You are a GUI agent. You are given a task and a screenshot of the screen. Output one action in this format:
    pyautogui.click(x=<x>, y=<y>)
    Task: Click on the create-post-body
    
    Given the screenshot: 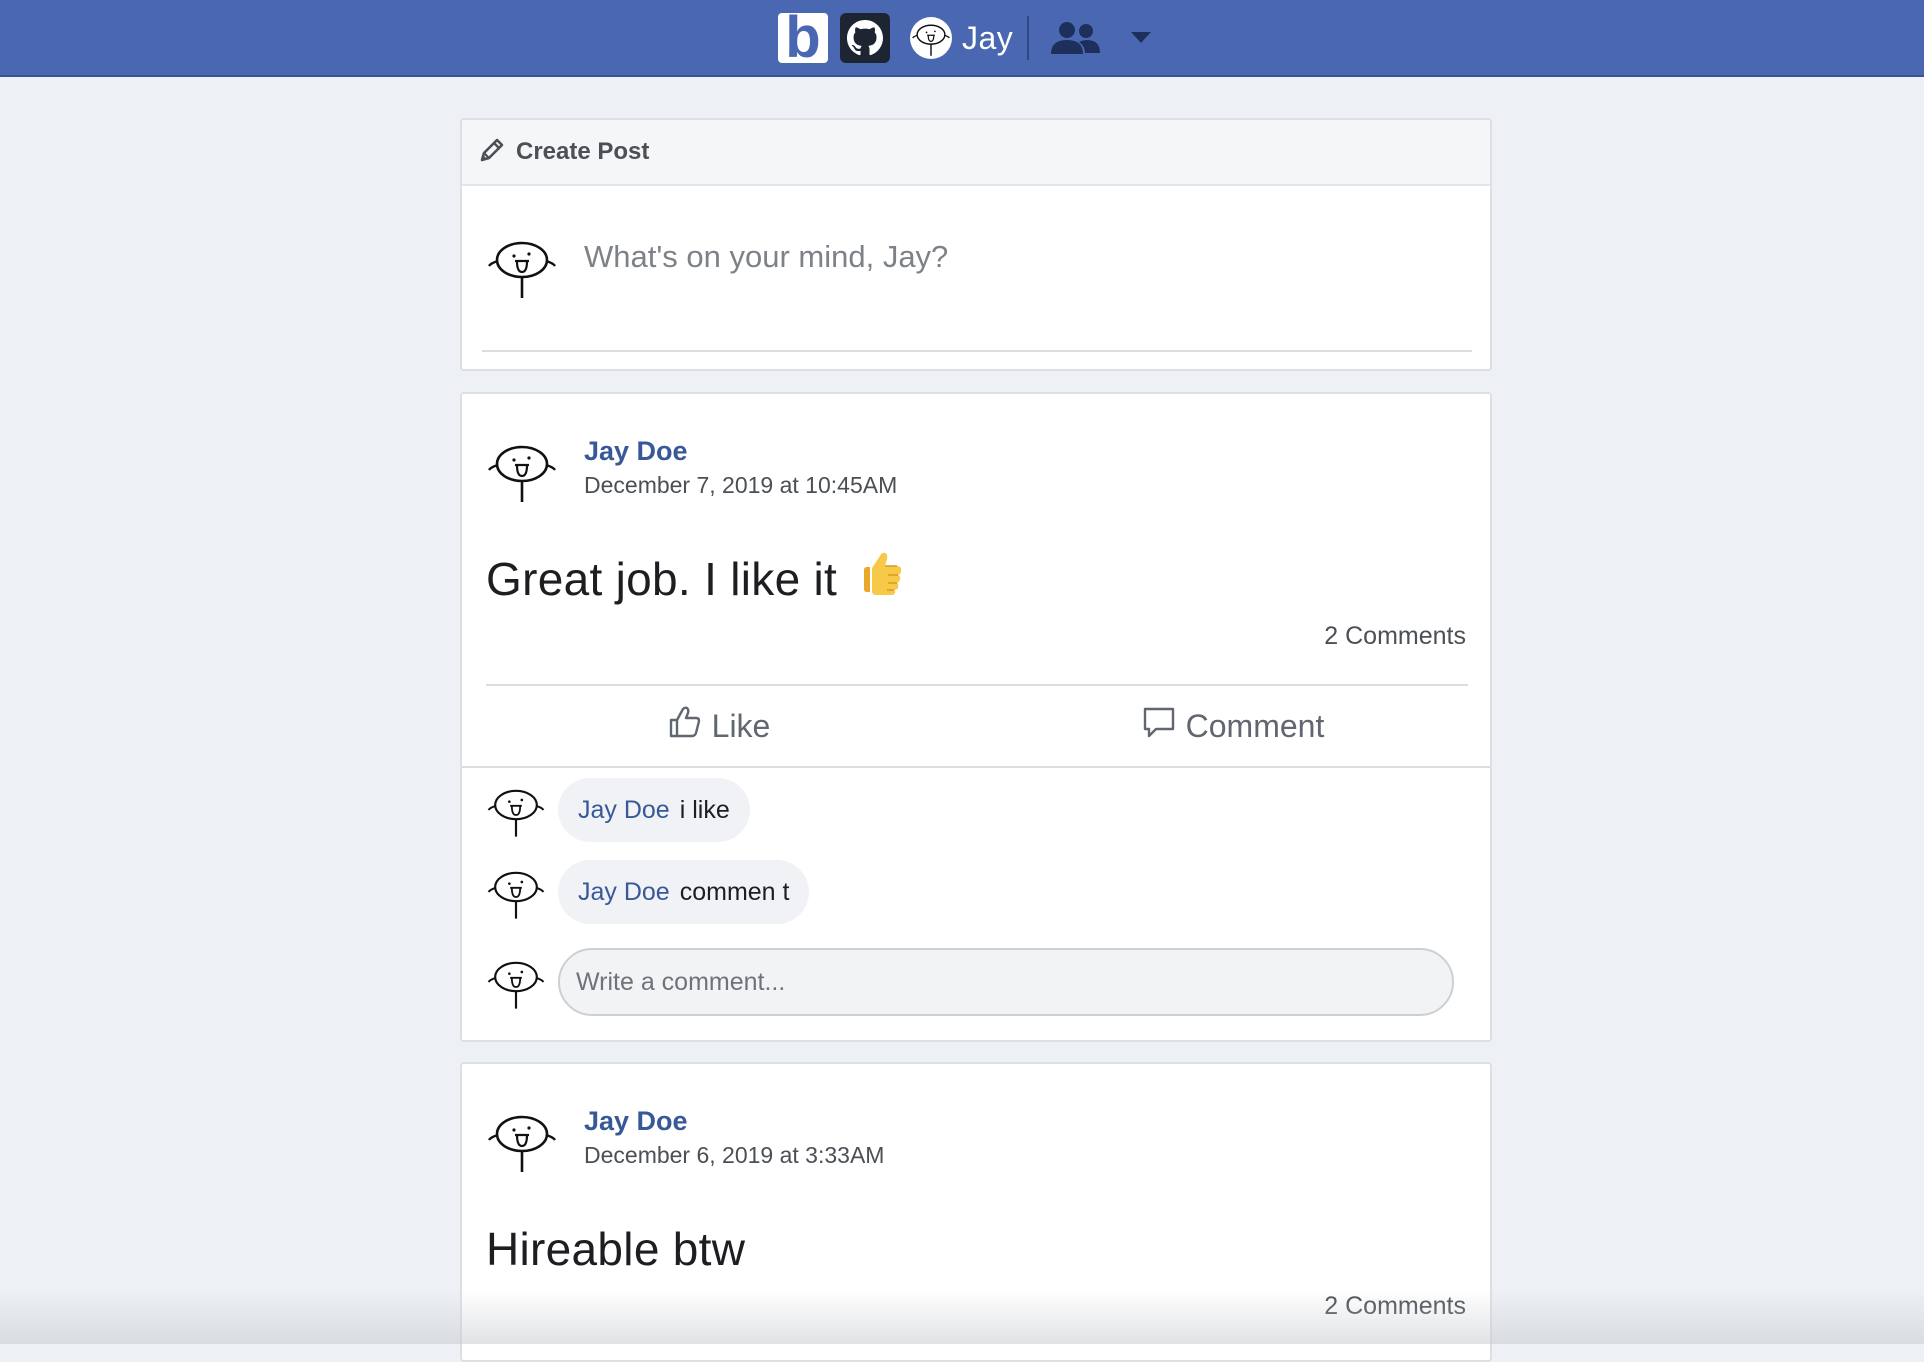 What is the action you would take?
    pyautogui.click(x=976, y=277)
    